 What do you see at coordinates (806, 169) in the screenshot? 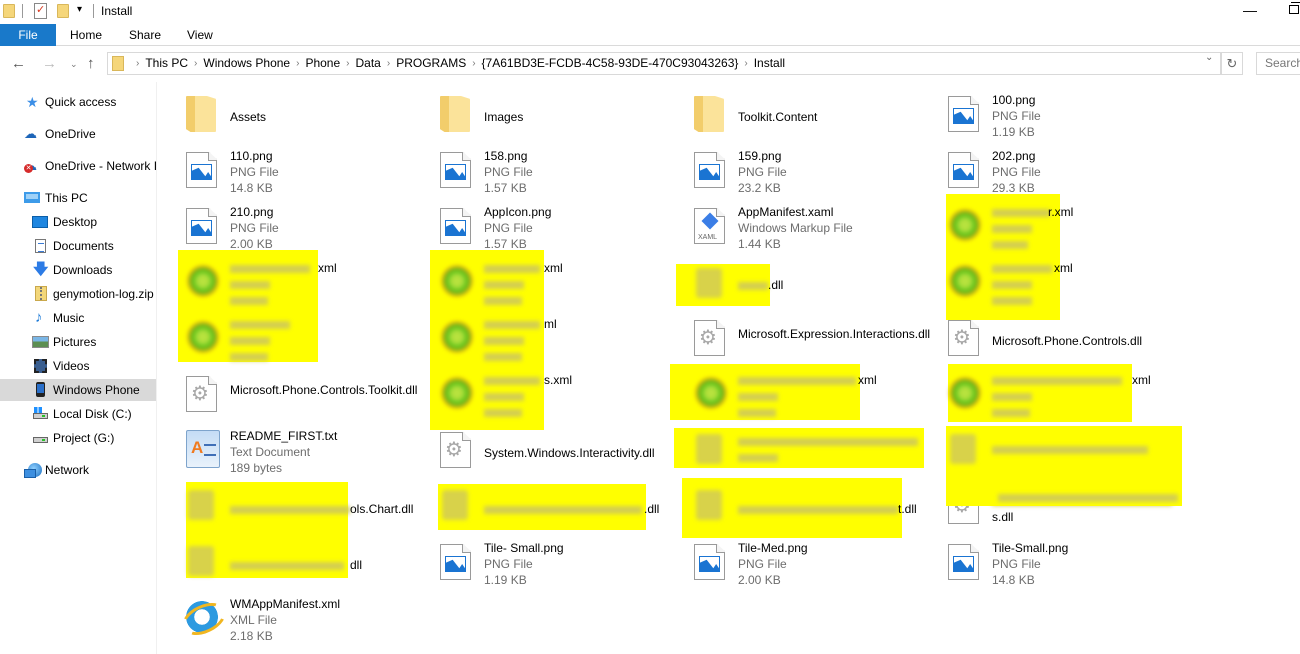
I see `file-item-159-png: 159.png PNG File 23.2 KB` at bounding box center [806, 169].